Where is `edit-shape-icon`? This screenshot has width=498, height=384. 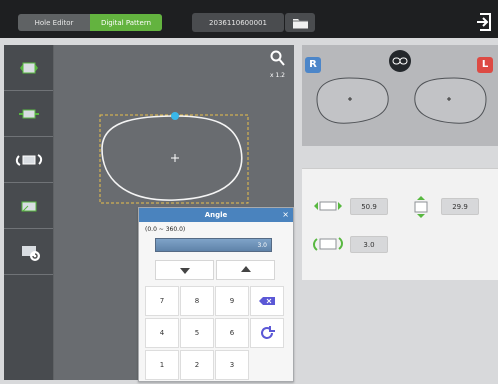
edit-shape-icon is located at coordinates (28, 206).